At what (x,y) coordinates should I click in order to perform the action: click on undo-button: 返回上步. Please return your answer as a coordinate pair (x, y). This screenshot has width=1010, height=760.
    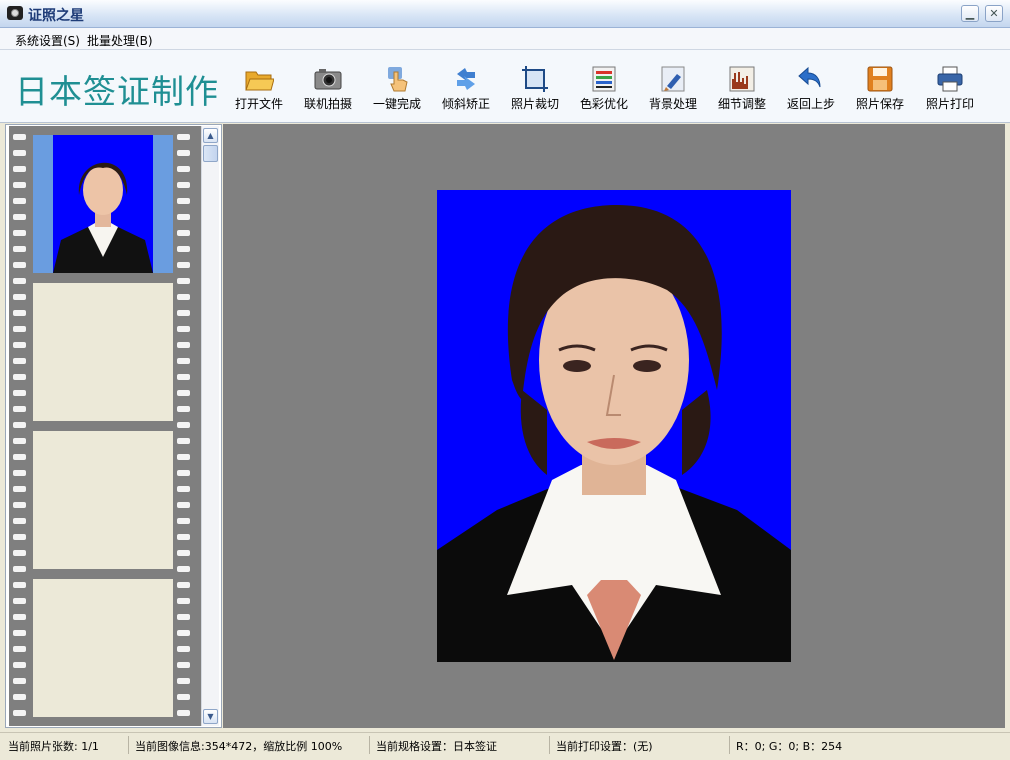
    Looking at the image, I should click on (811, 89).